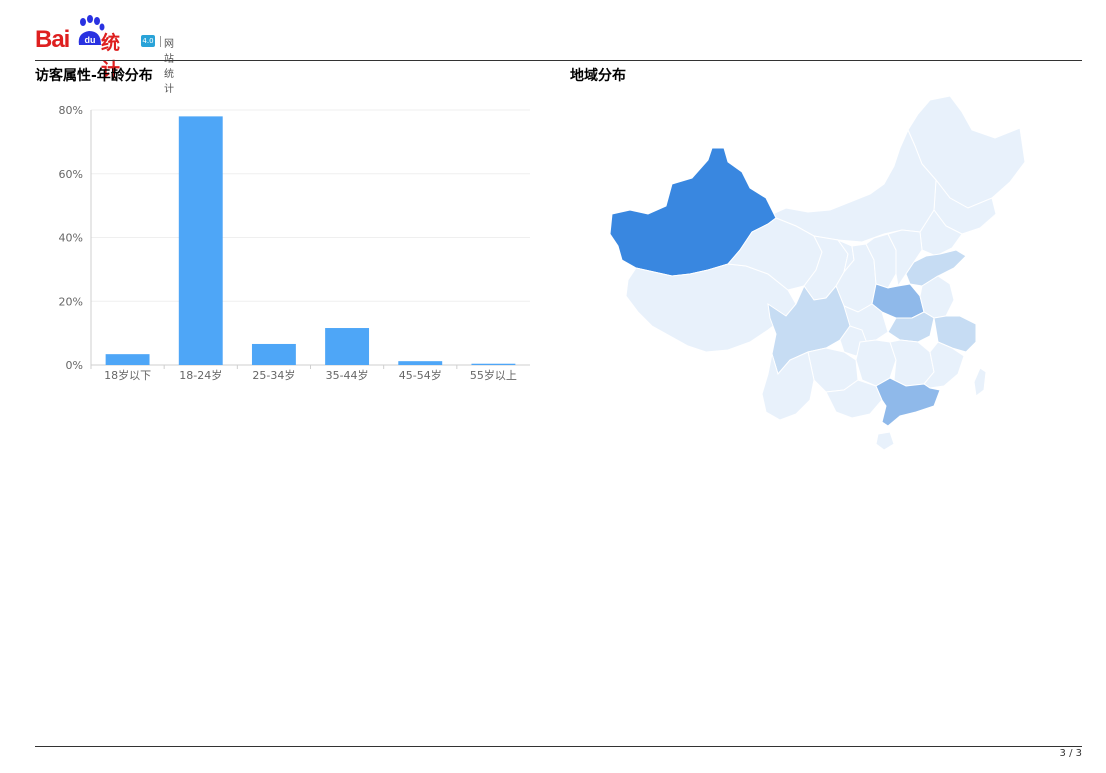  I want to click on province-yunnan, so click(788, 386).